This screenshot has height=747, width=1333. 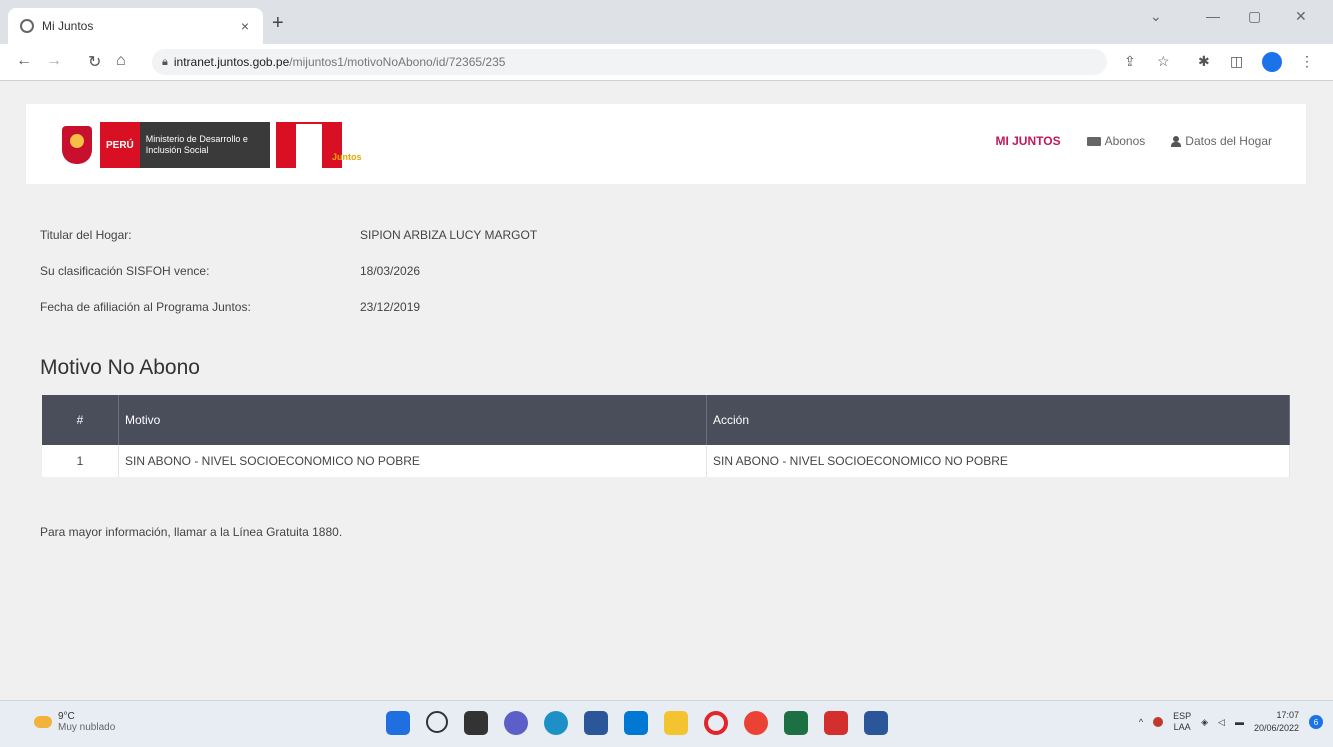 I want to click on browser-tab-strip: Mi Juntos × + ⌄ — ▢ ✕, so click(x=666, y=22).